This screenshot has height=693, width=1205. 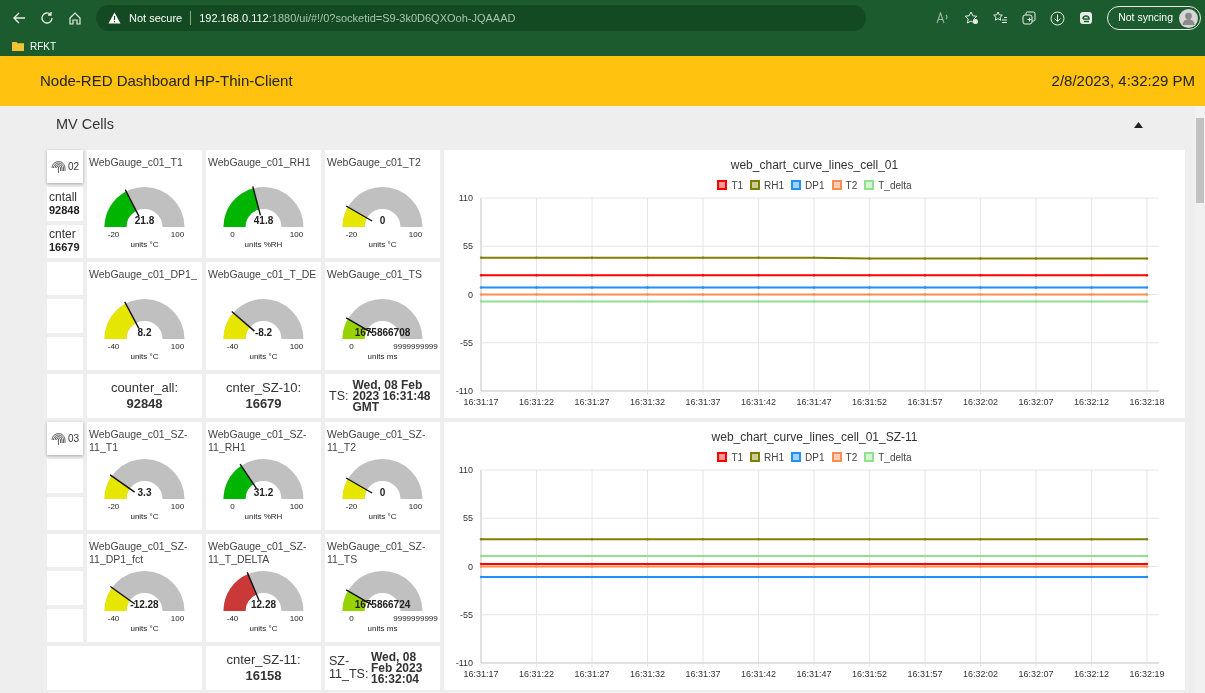 I want to click on address-text: 192.168.0.112:1880/ui/#!/0?socketid=S9-3k0D6QXOoh-JQAAAD, so click(x=357, y=18).